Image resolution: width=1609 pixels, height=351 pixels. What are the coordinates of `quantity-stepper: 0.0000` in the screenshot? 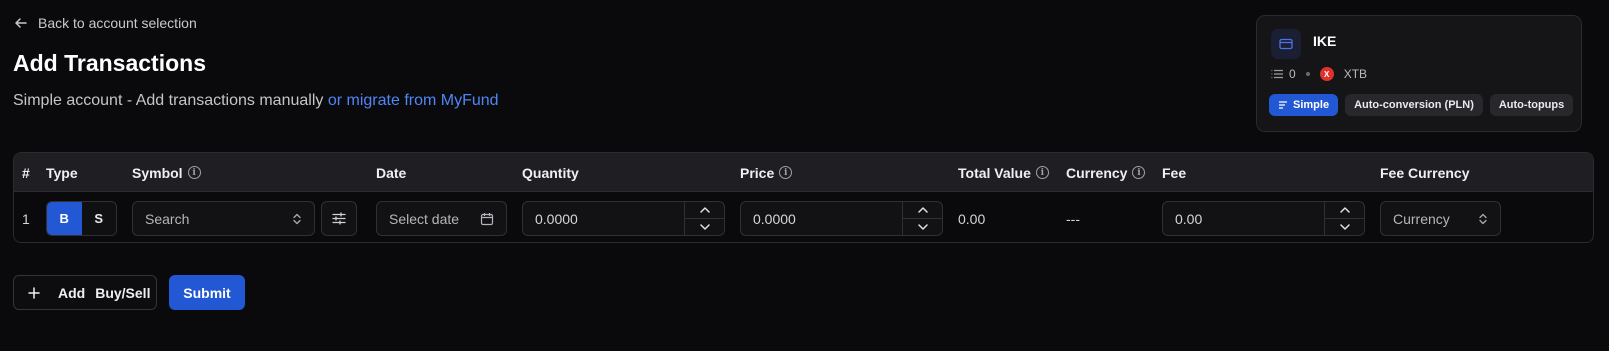 It's located at (623, 218).